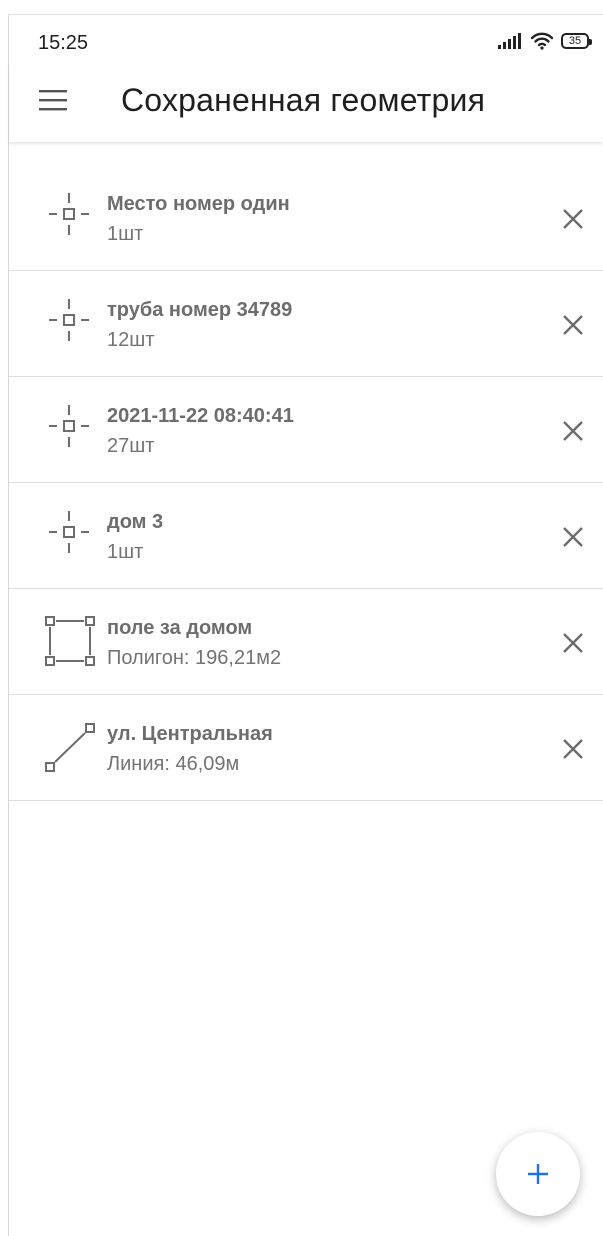 The height and width of the screenshot is (1236, 603). What do you see at coordinates (180, 628) in the screenshot?
I see `item-title: поле за домом` at bounding box center [180, 628].